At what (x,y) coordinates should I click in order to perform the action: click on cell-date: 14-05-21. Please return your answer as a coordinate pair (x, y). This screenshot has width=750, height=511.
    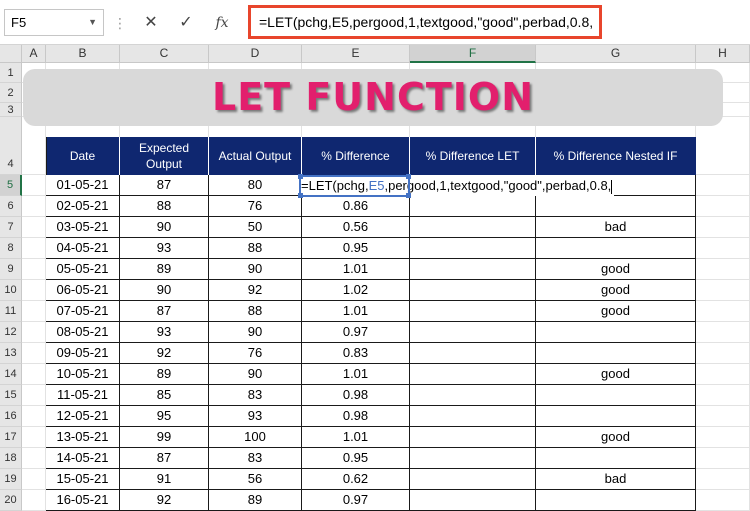
    Looking at the image, I should click on (83, 458).